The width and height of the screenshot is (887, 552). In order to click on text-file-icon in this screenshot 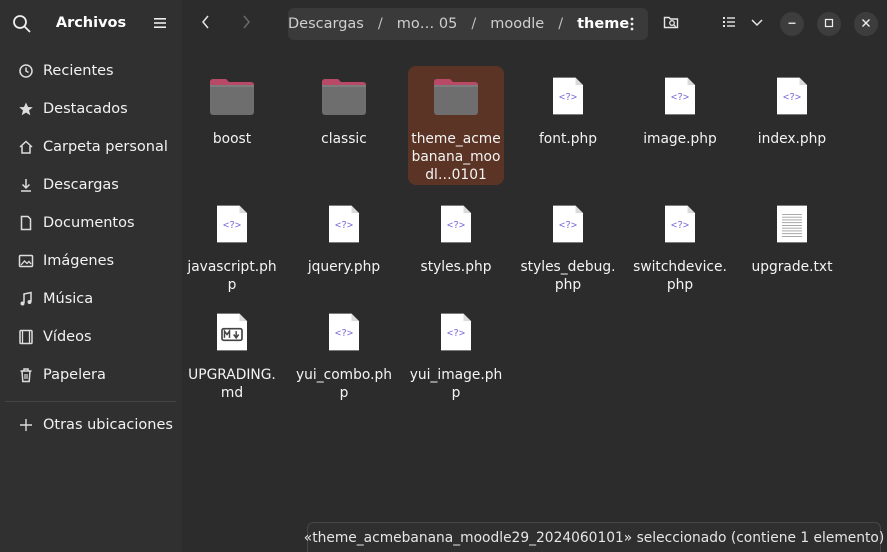, I will do `click(792, 224)`.